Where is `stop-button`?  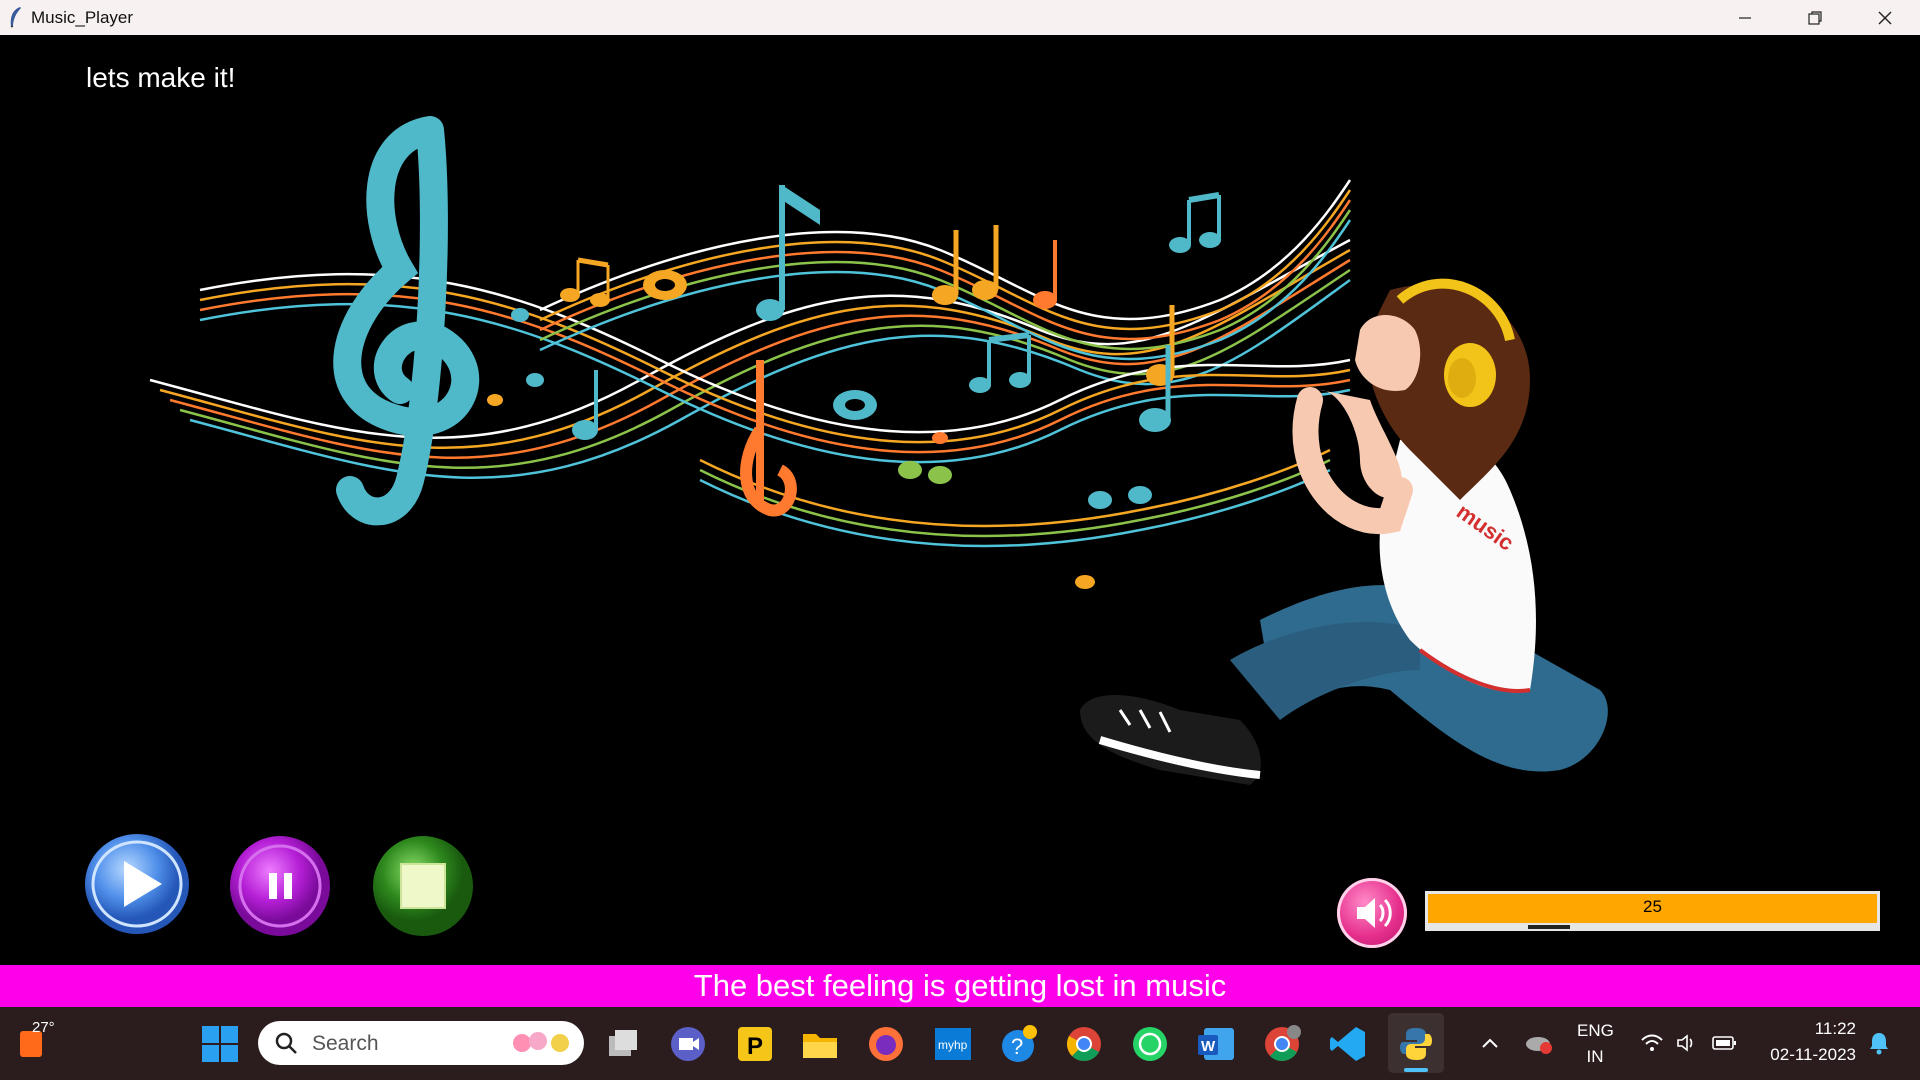
stop-button is located at coordinates (423, 886).